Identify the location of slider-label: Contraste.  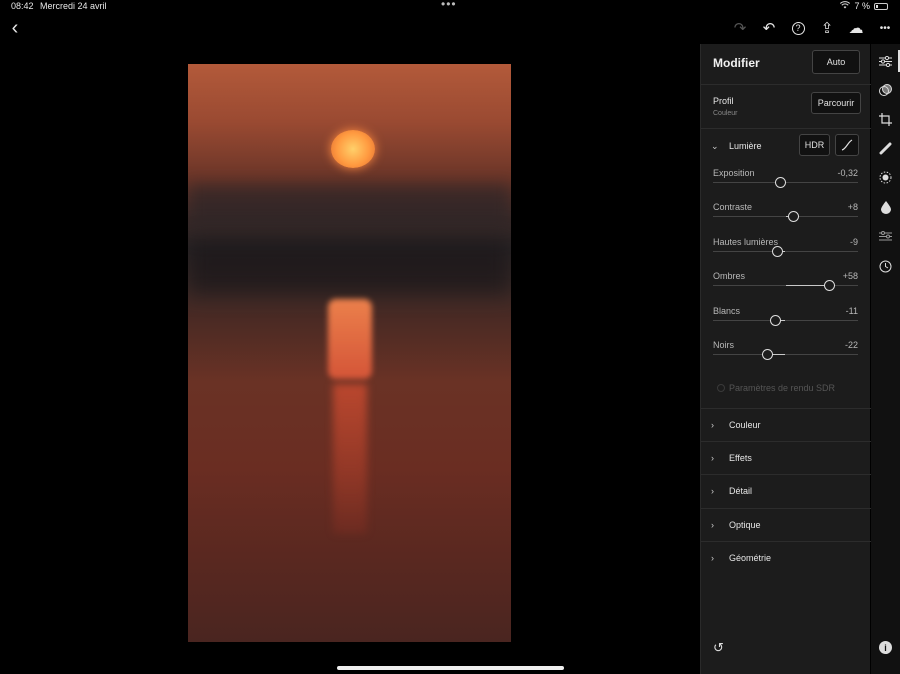
(733, 207).